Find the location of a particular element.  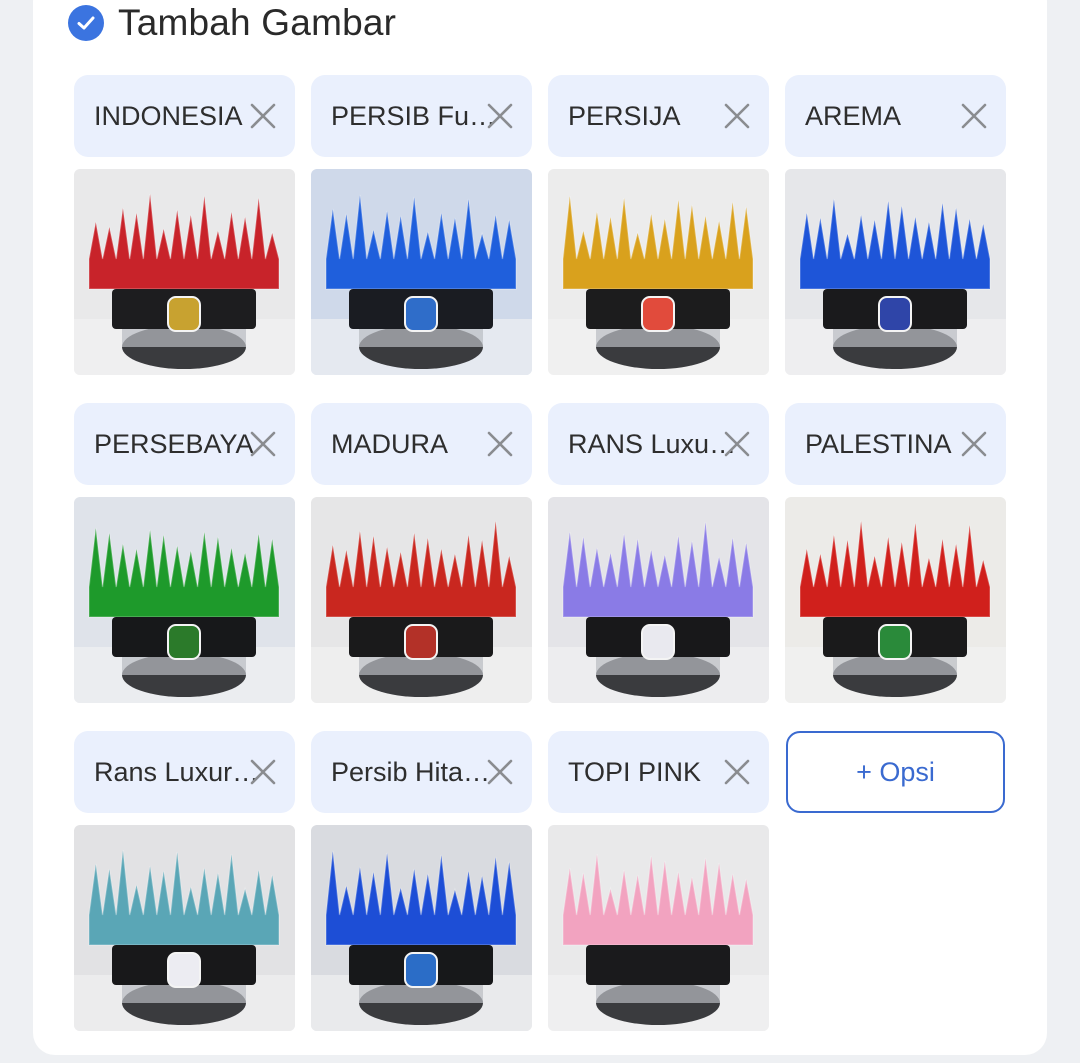

option-chip: INDONESIA is located at coordinates (184, 116).